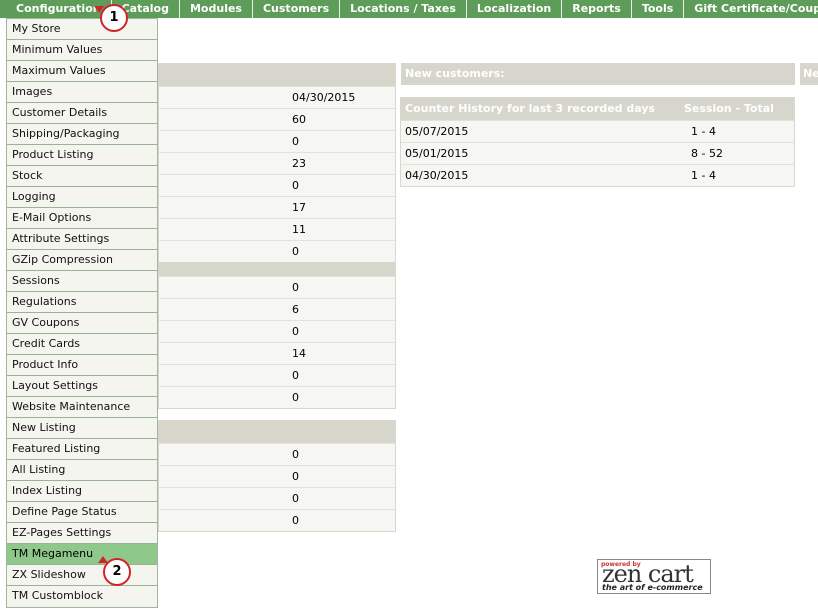  What do you see at coordinates (82, 554) in the screenshot?
I see `menu-item-tm-megamenu: TM Megamenu` at bounding box center [82, 554].